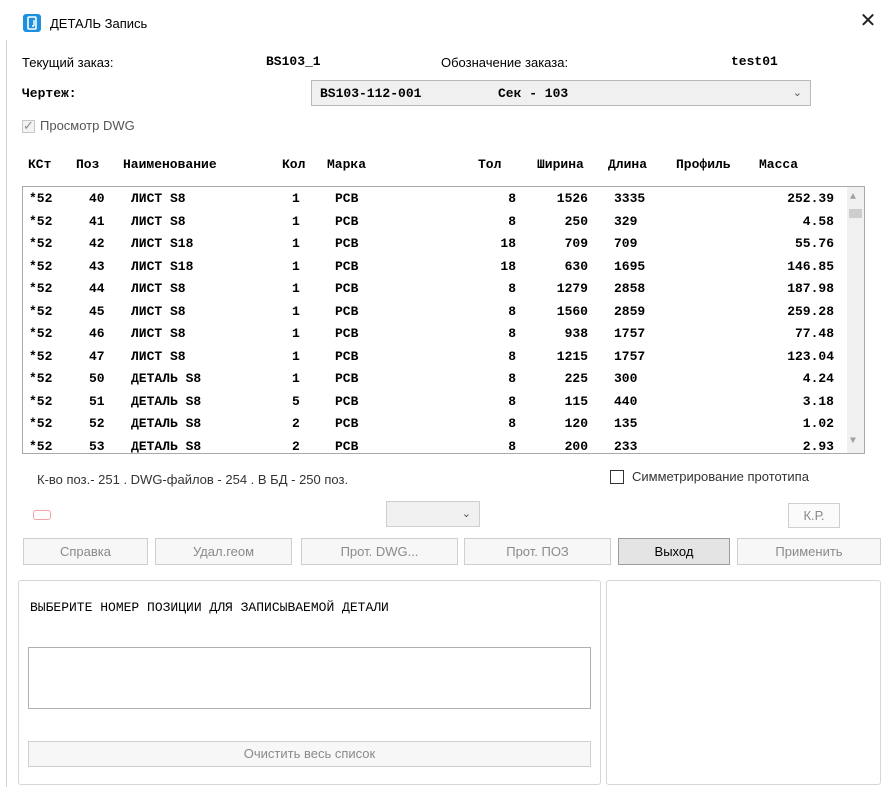 This screenshot has width=881, height=787. Describe the element at coordinates (818, 401) in the screenshot. I see `cell-mass: 3.18` at that location.